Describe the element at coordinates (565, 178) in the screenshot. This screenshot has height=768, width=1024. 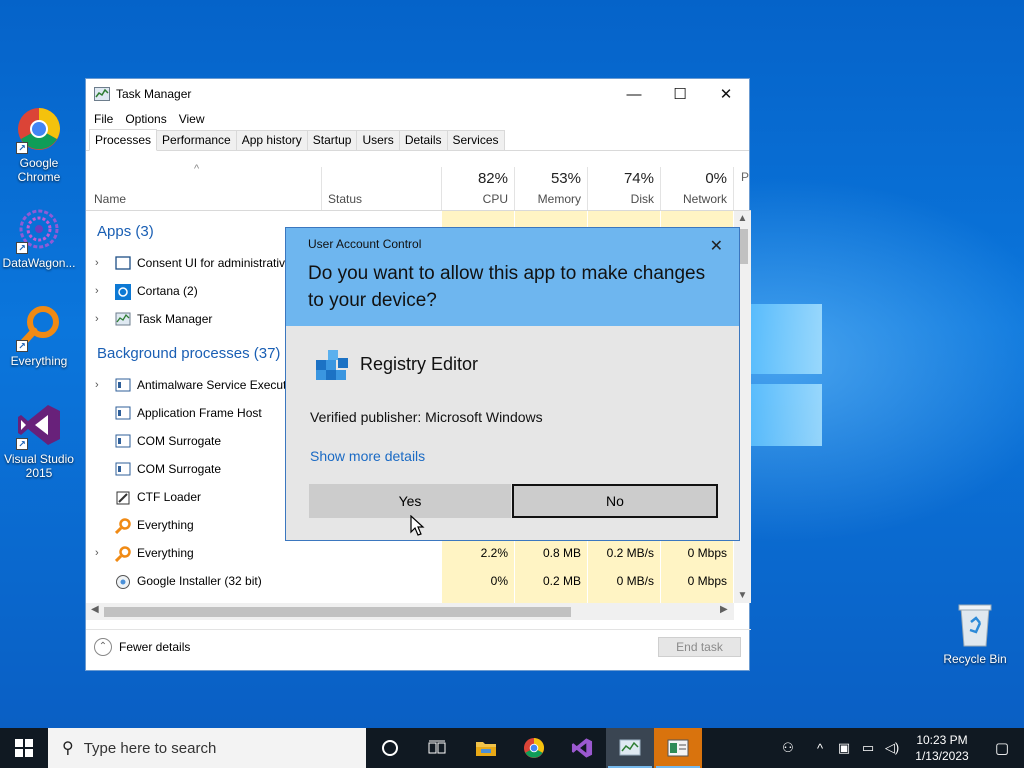
I see `memory-percent: 53%` at that location.